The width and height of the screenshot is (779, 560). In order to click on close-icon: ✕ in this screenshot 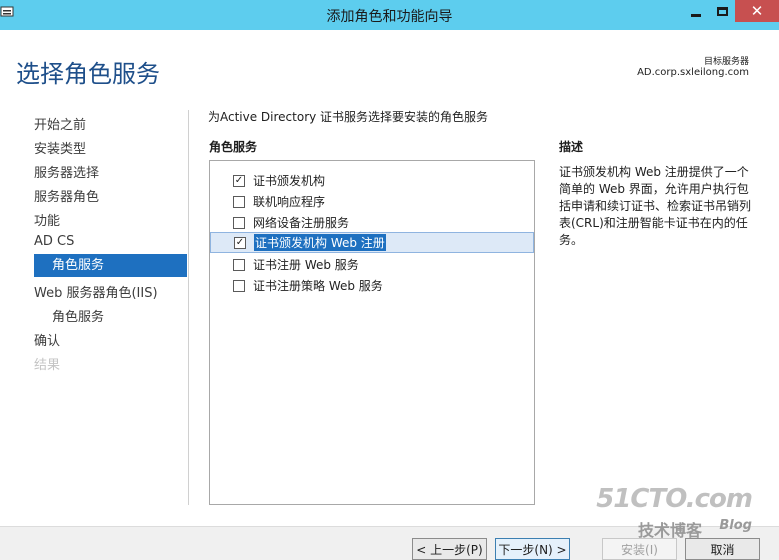, I will do `click(757, 10)`.